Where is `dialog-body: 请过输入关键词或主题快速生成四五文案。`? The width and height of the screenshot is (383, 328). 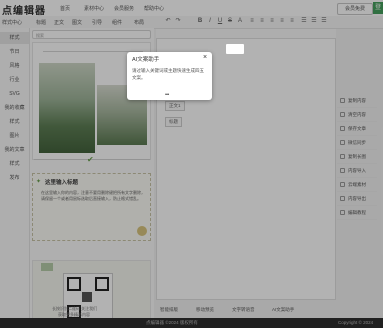 dialog-body: 请过输入关键词或主题快速生成四五文案。 is located at coordinates (168, 74).